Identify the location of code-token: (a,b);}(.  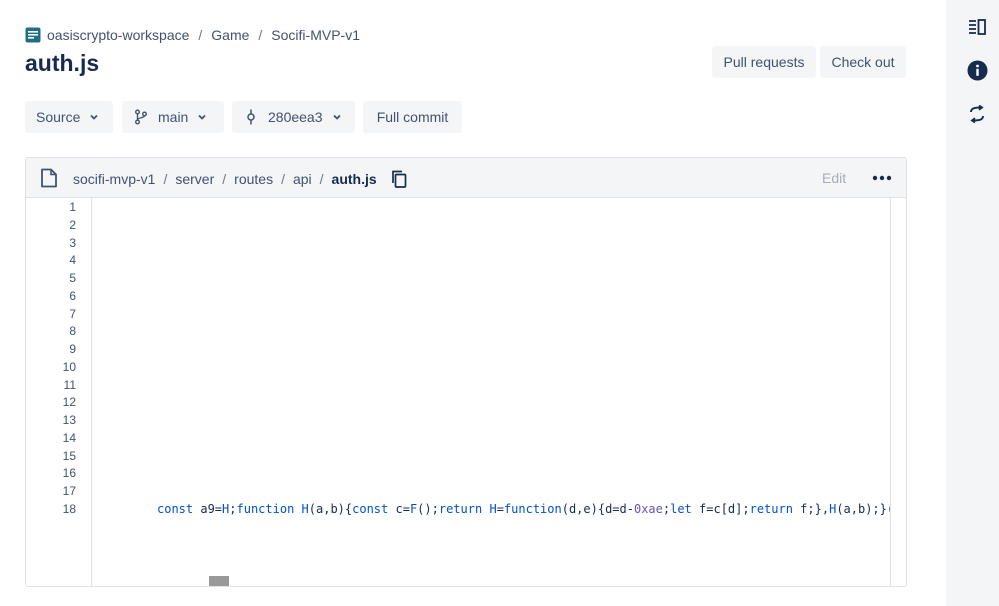
(863, 508).